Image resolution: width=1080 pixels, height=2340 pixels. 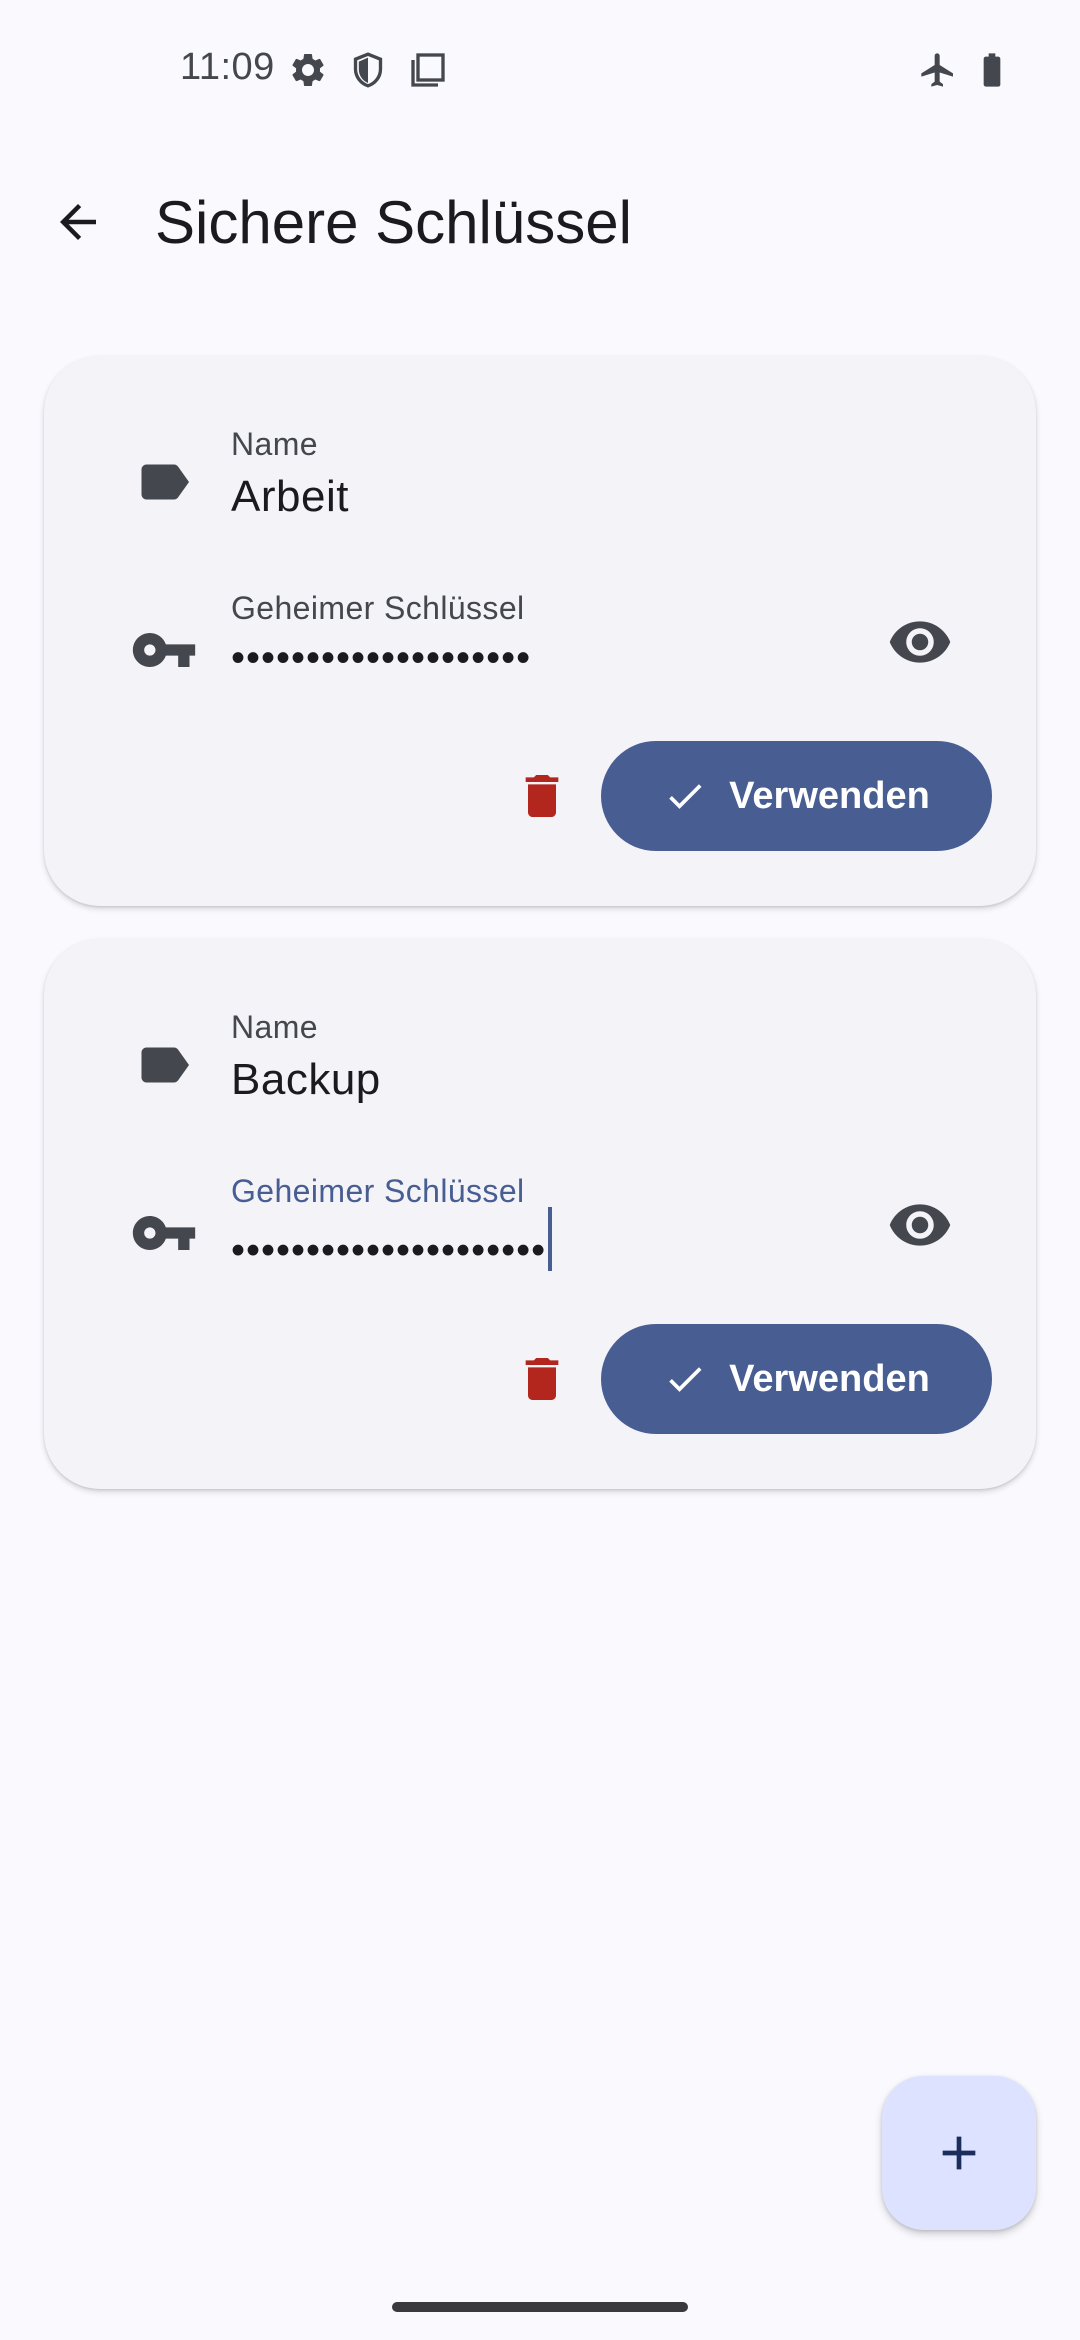 I want to click on add-key-fab, so click(x=959, y=2153).